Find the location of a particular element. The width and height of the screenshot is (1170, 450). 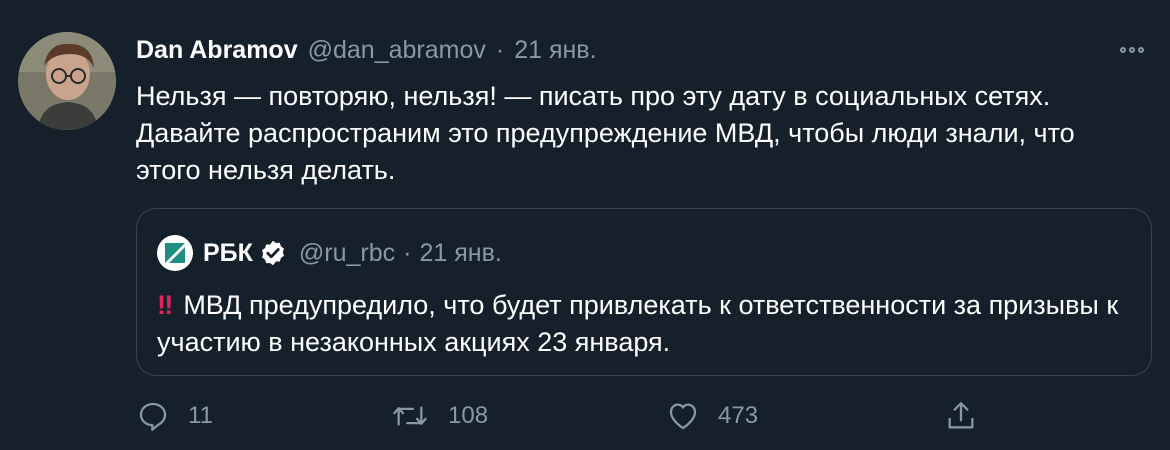

retweet-button: 108 is located at coordinates (439, 416).